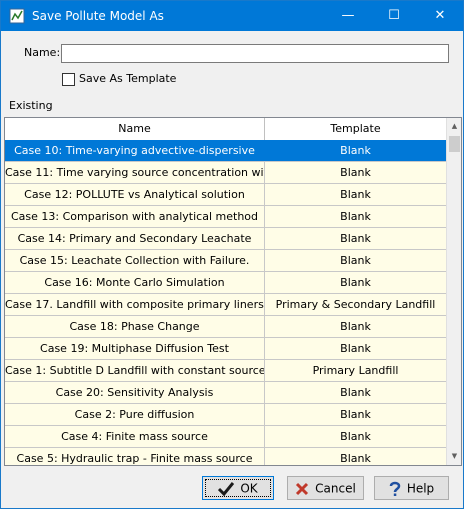  I want to click on vertical-scrollbar: ▲ ▼, so click(453, 291).